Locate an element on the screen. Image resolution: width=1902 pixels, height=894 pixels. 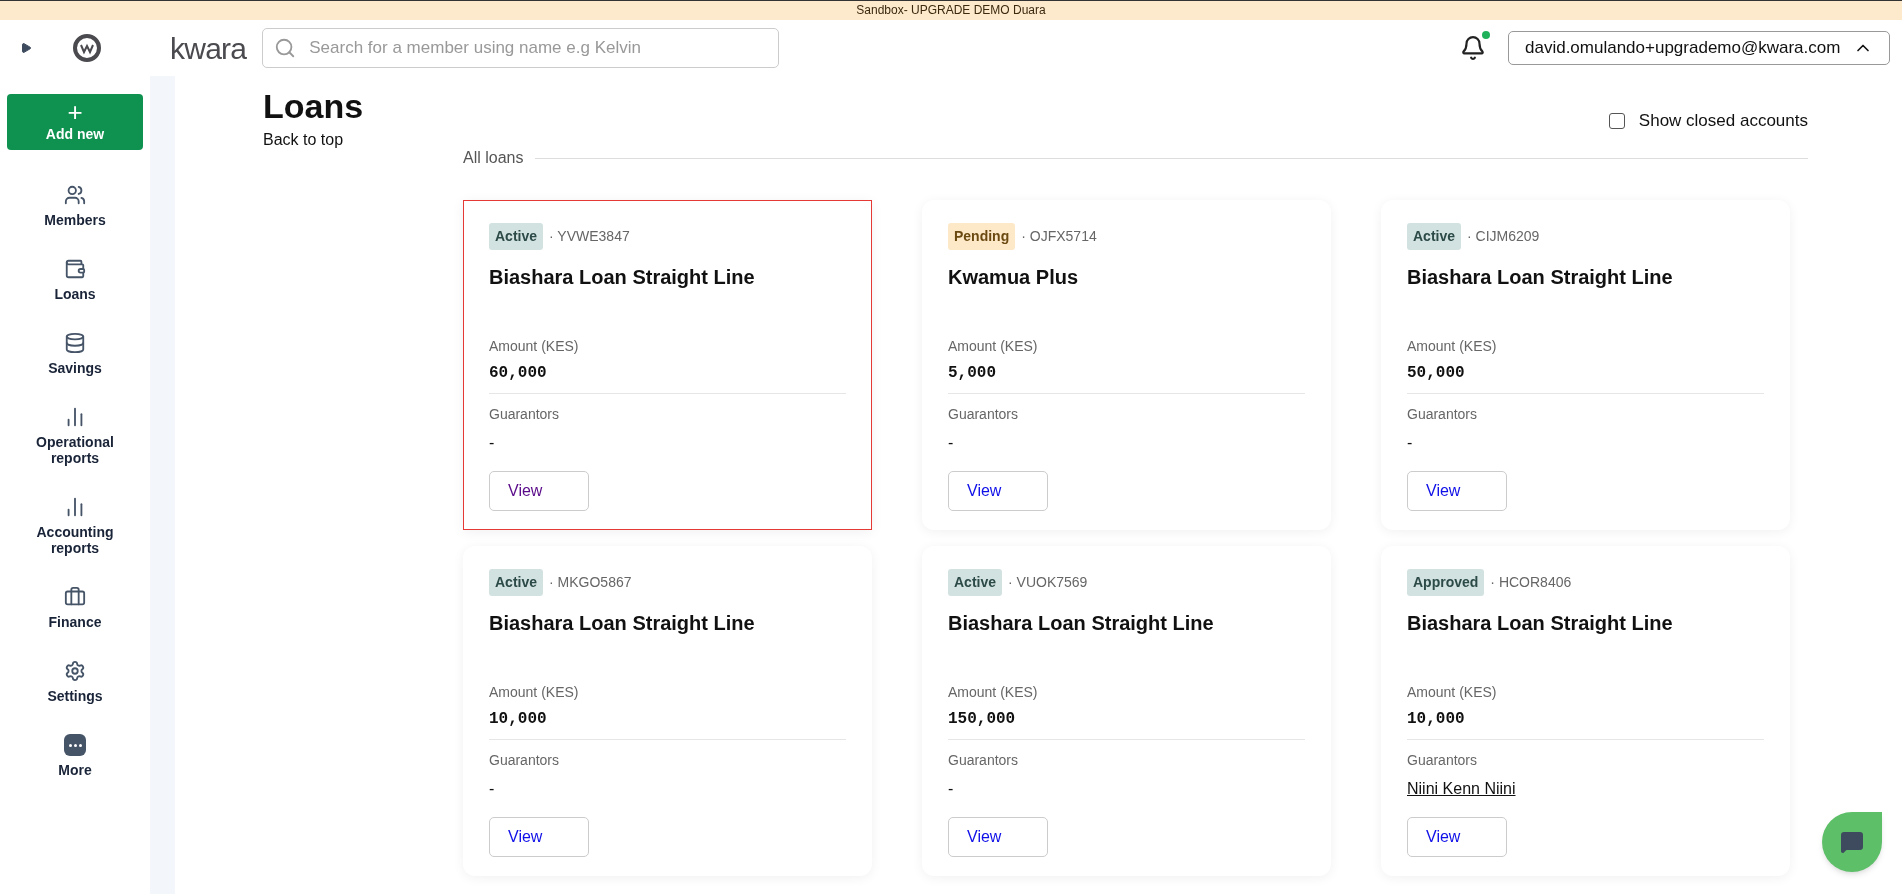
checkbox-label: Show closed accounts is located at coordinates (1723, 121).